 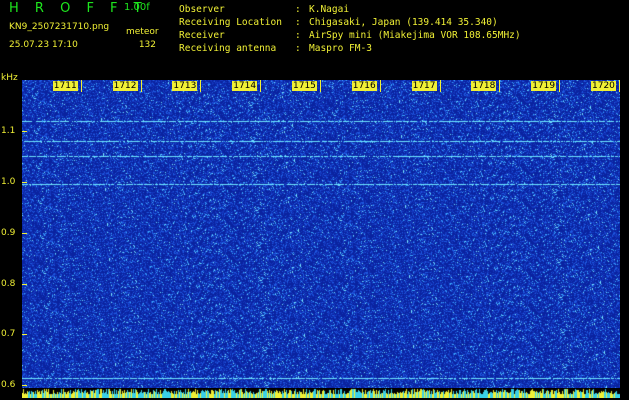 What do you see at coordinates (415, 35) in the screenshot?
I see `info-value: AirSpy mini (Miakejima VOR 108.65MHz)` at bounding box center [415, 35].